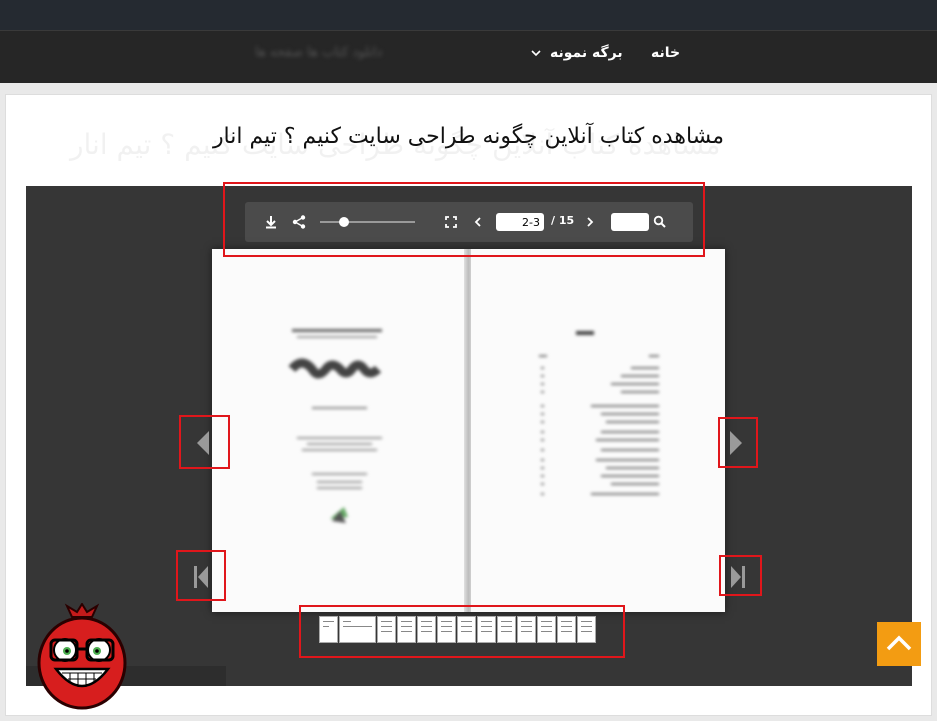 This screenshot has height=721, width=937. What do you see at coordinates (563, 220) in the screenshot?
I see `total-pages: / 15` at bounding box center [563, 220].